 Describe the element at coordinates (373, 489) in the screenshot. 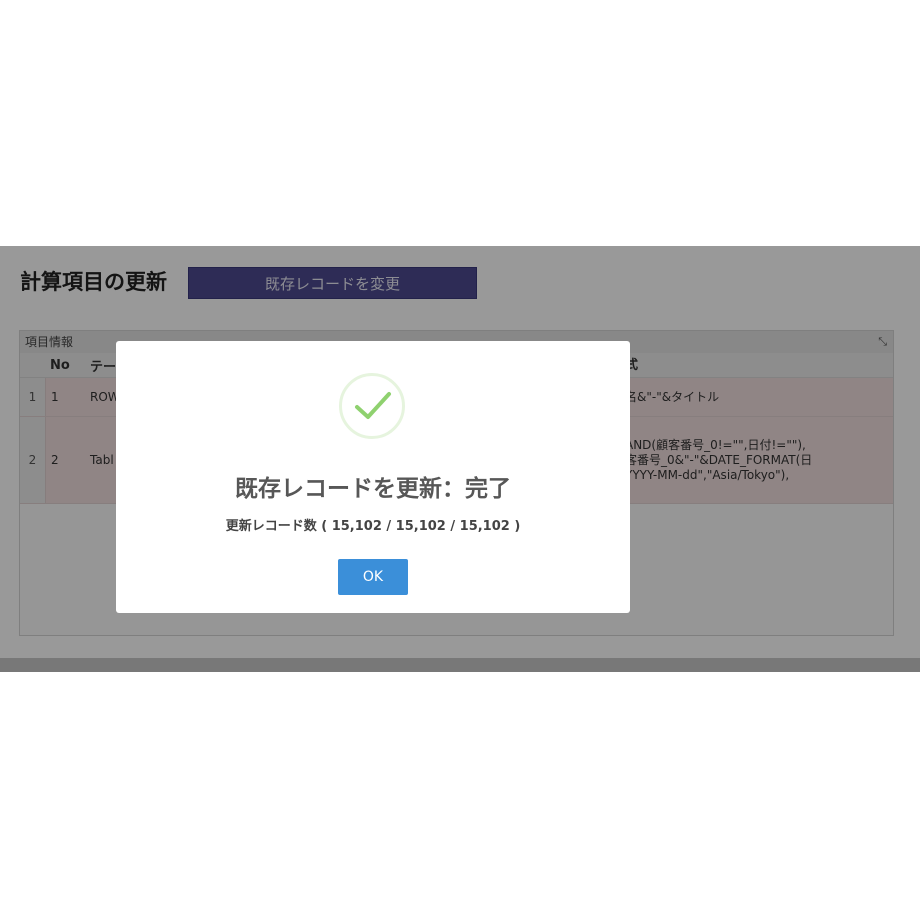

I see `dialog-title: 既存レコードを更新：完了` at that location.